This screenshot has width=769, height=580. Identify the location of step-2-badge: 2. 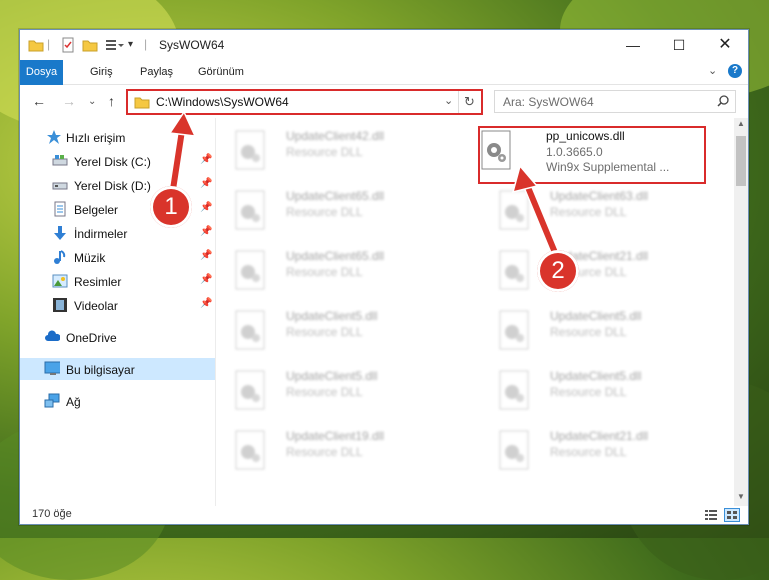
(558, 271).